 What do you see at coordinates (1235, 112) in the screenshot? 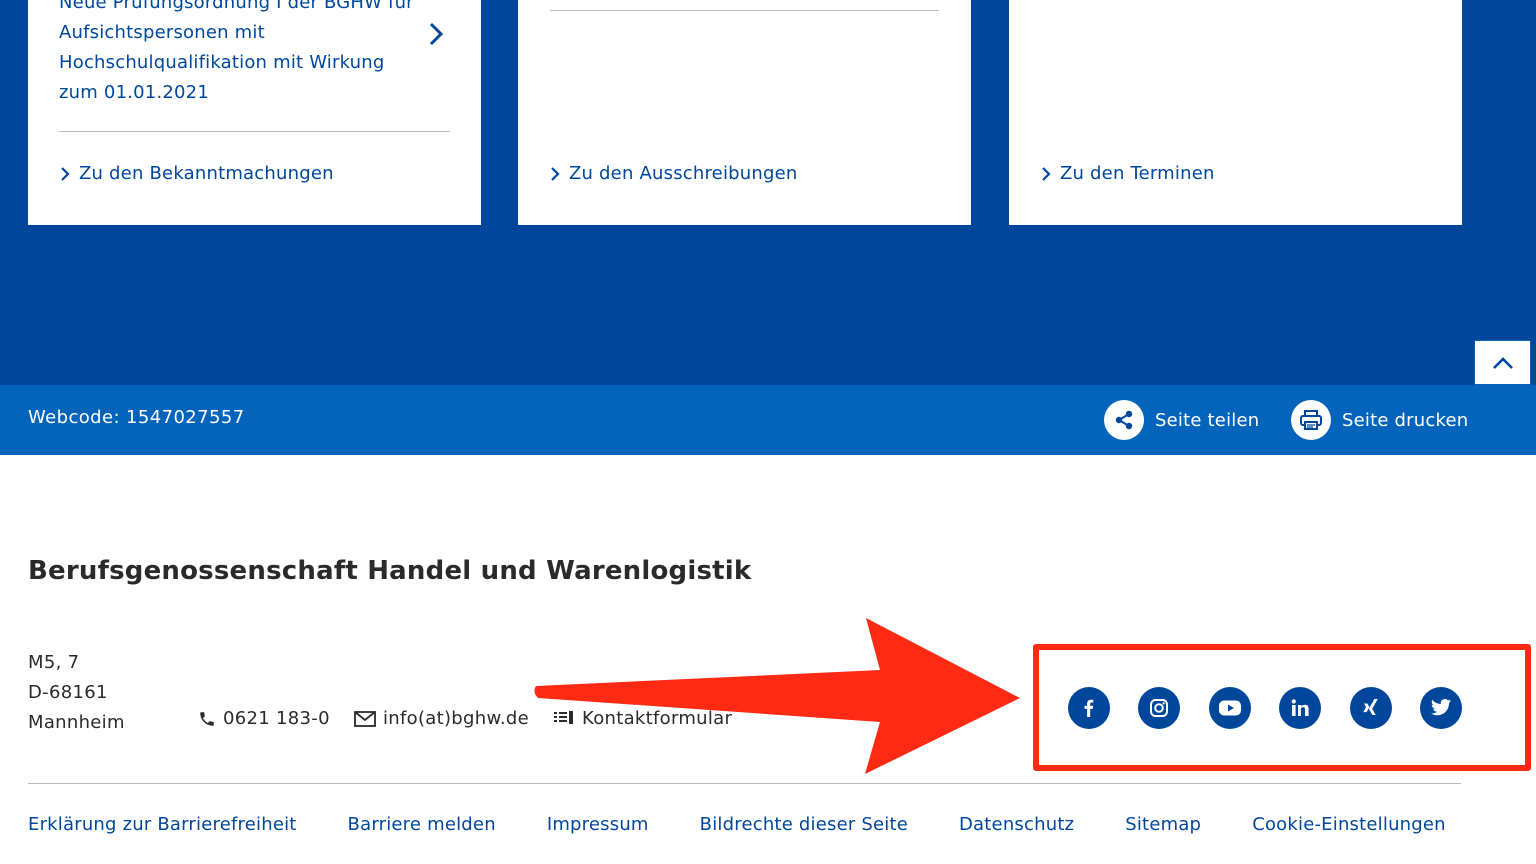
I see `events-card: Zu den Terminen` at bounding box center [1235, 112].